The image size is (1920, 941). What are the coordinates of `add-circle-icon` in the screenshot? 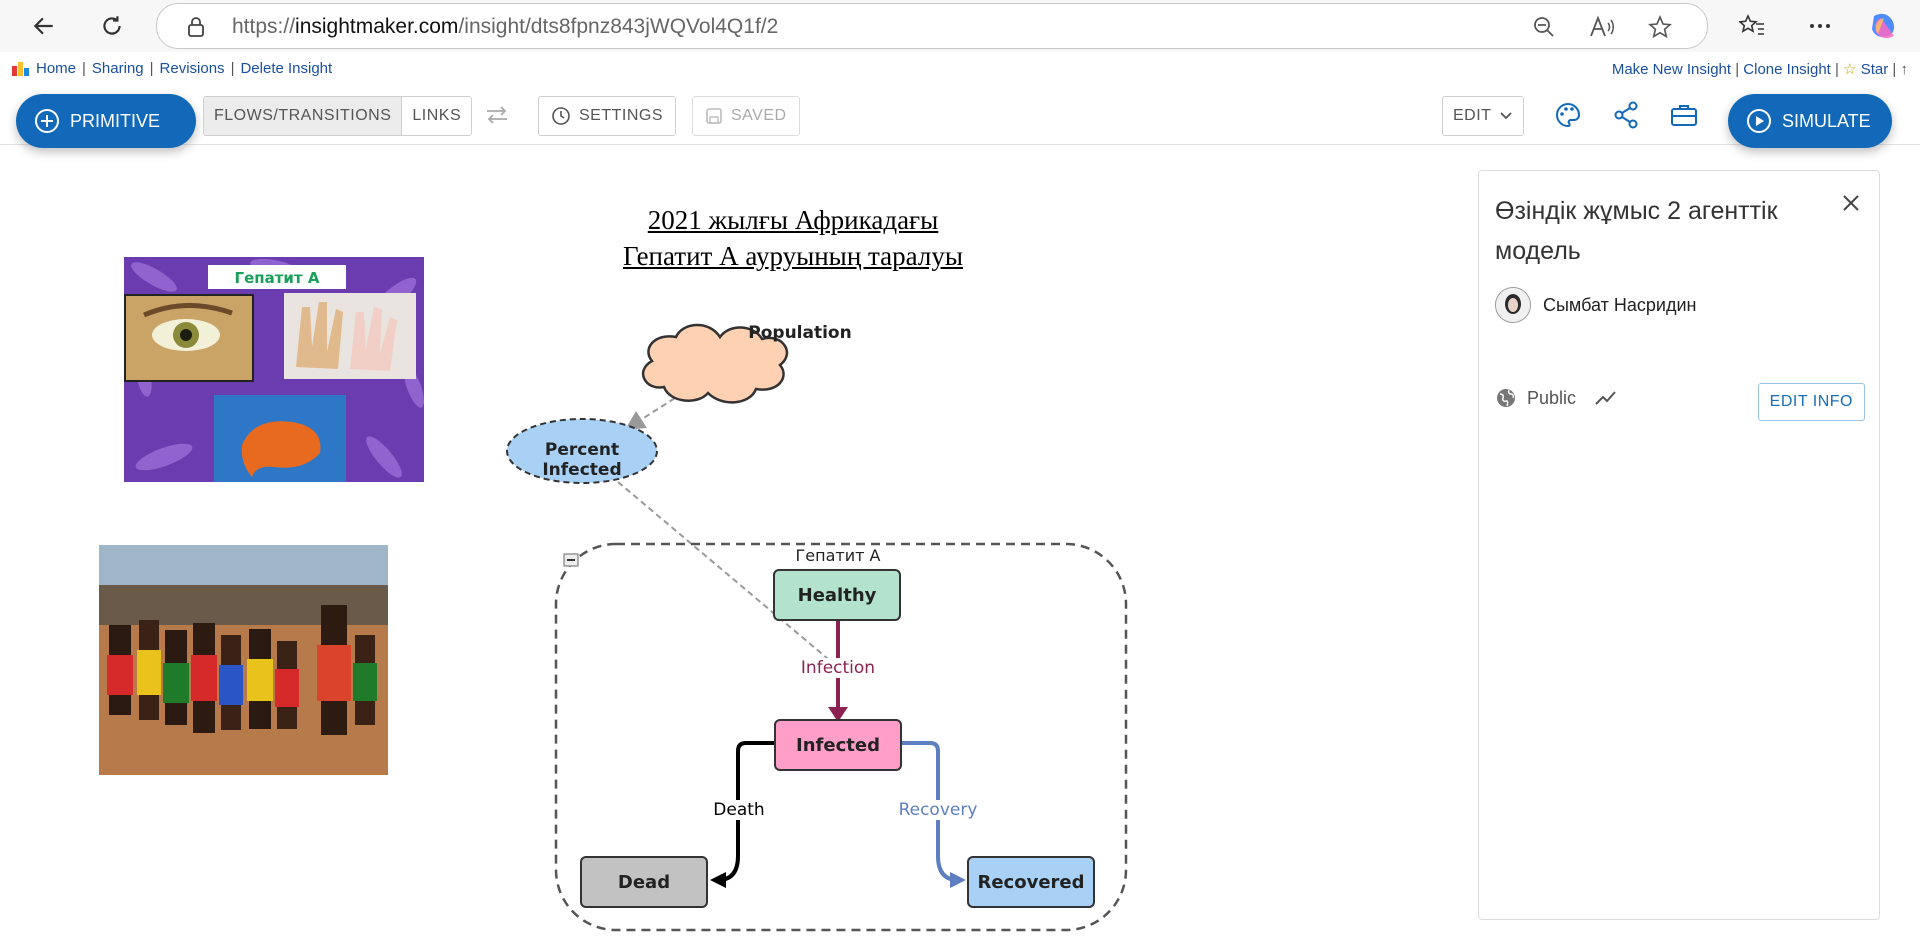 It's located at (47, 121).